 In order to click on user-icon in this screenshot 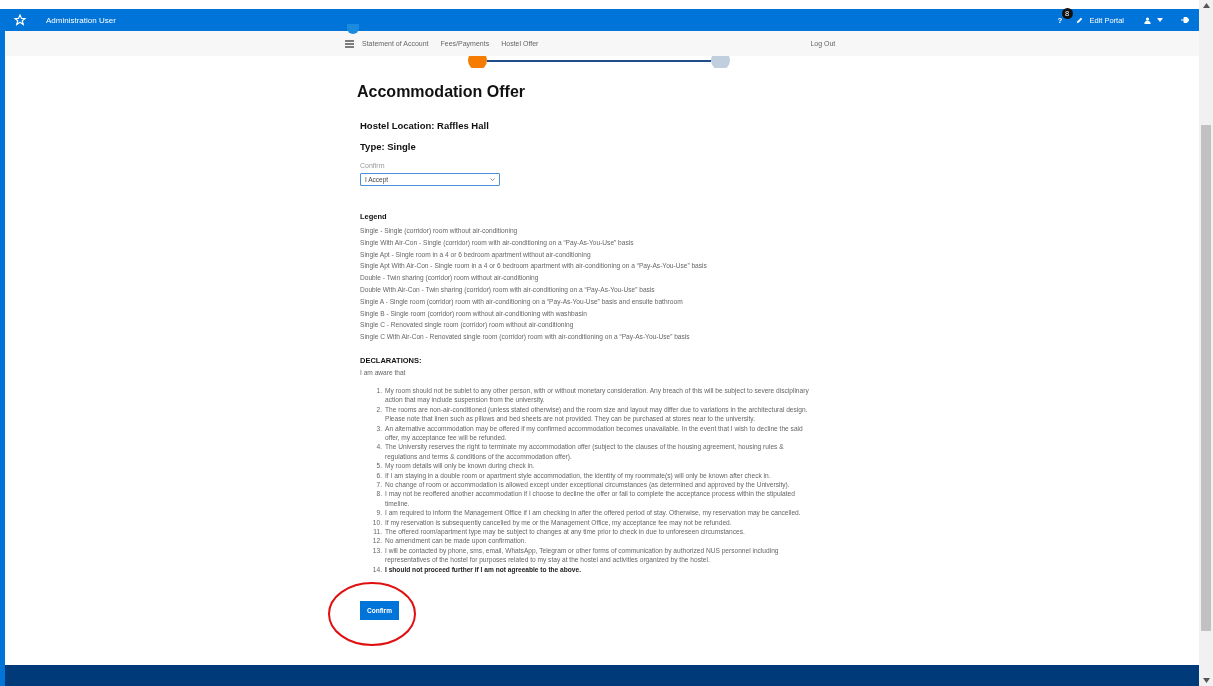, I will do `click(1147, 20)`.